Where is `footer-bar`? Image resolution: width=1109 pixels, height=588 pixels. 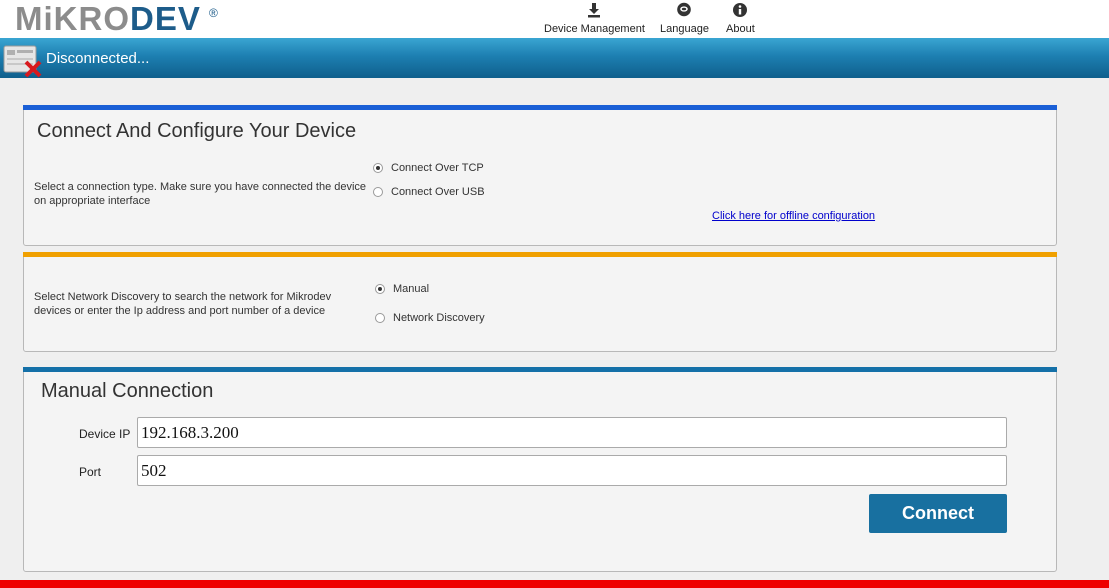
footer-bar is located at coordinates (554, 584).